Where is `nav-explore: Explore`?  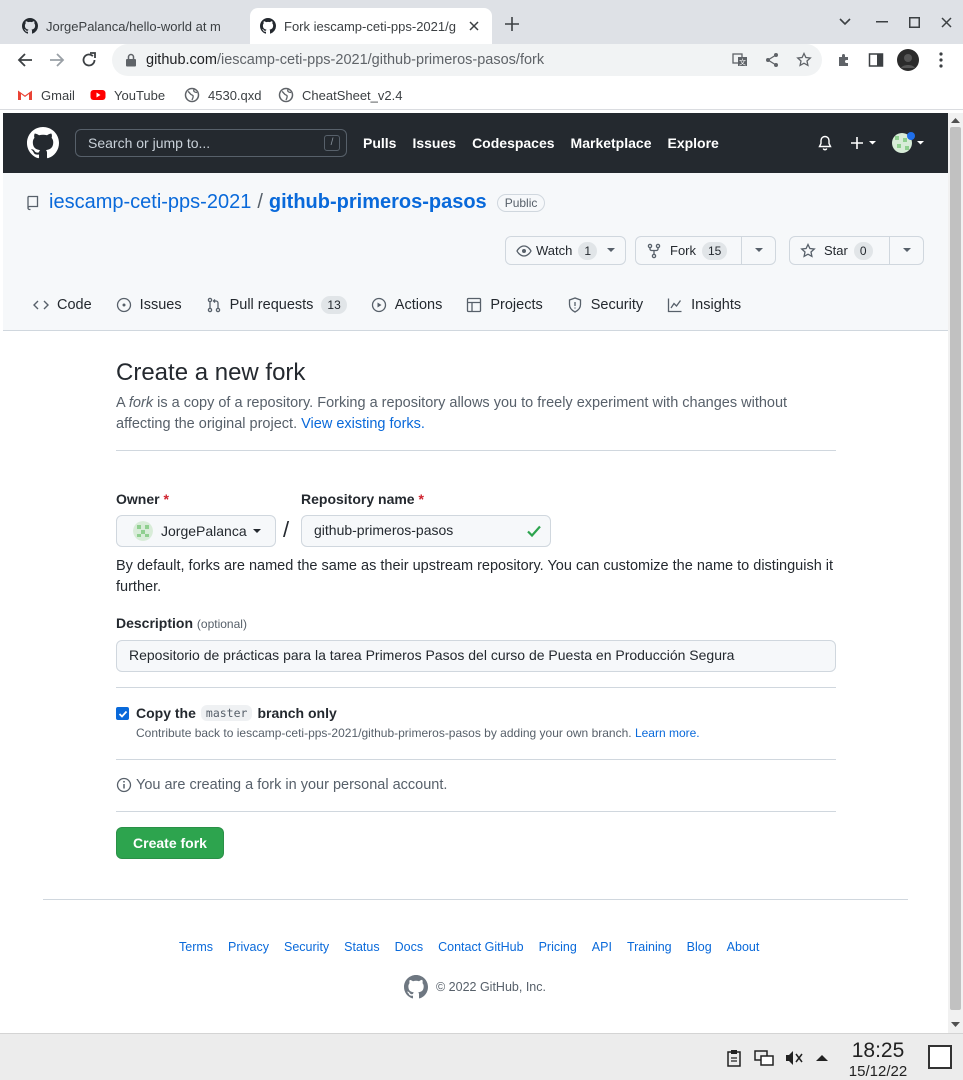
nav-explore: Explore is located at coordinates (692, 143).